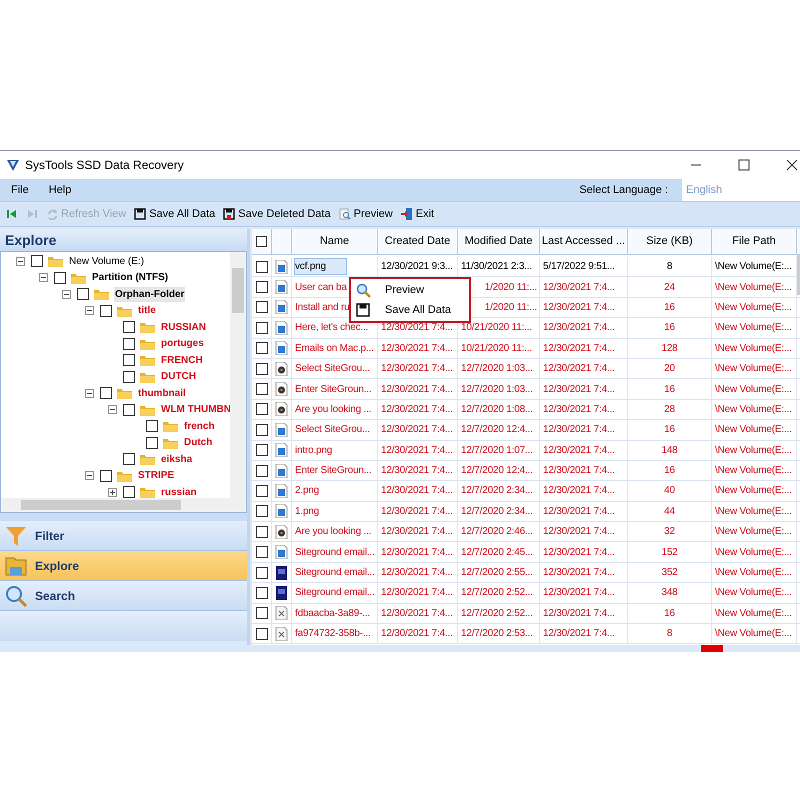 The width and height of the screenshot is (800, 800). What do you see at coordinates (147, 310) in the screenshot?
I see `tree-item: title` at bounding box center [147, 310].